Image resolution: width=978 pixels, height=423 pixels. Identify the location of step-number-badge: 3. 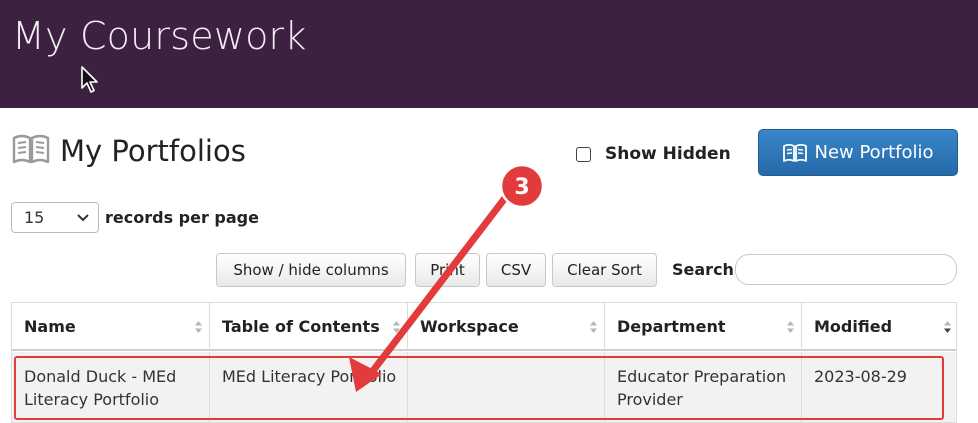
(521, 187).